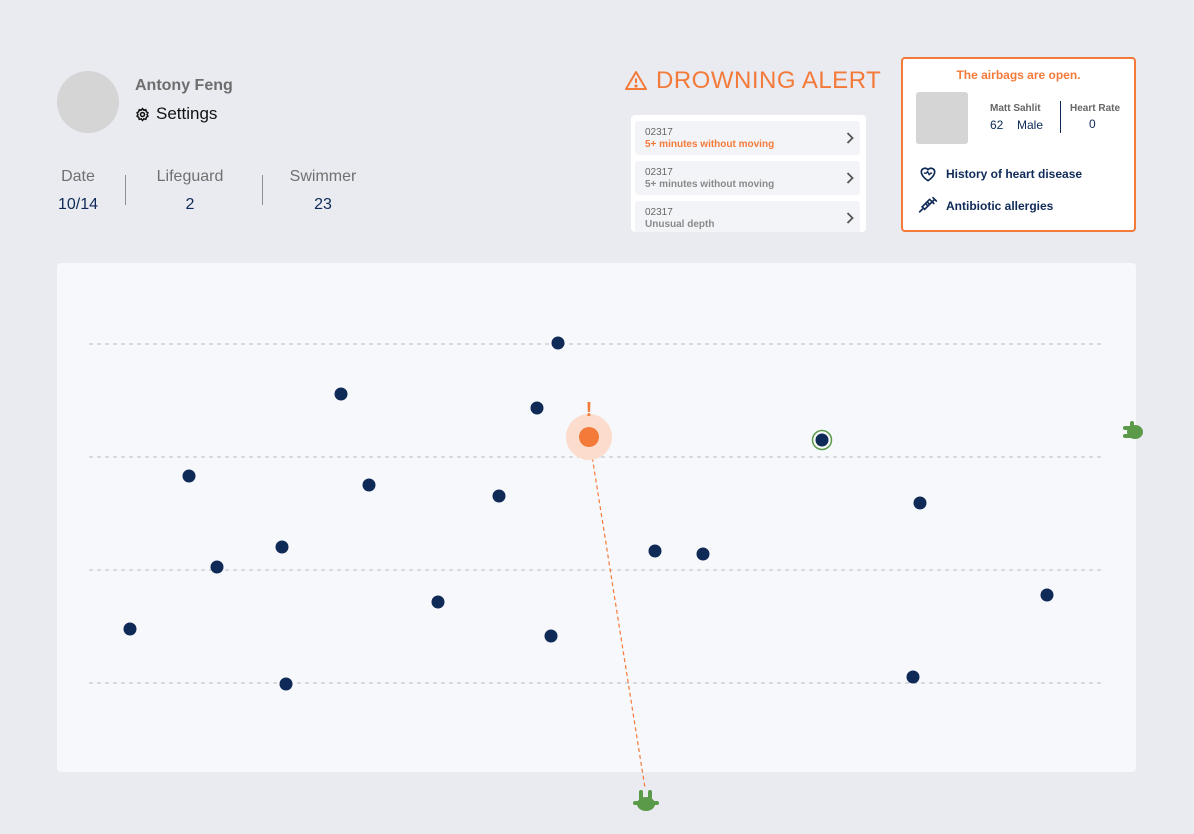  I want to click on gear-icon, so click(142, 114).